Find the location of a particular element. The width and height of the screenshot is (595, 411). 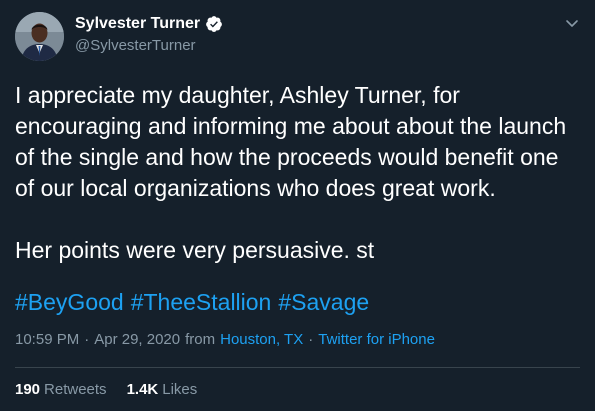

location-link: Houston, TX is located at coordinates (261, 340).